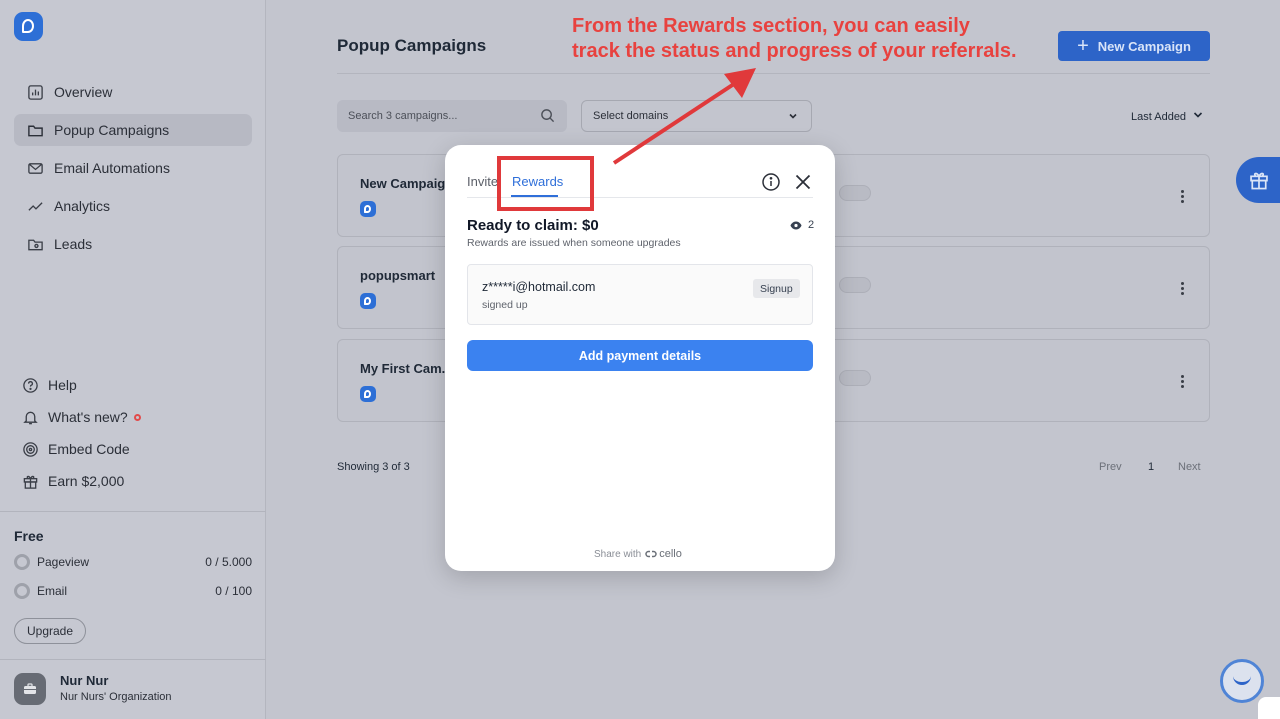 The width and height of the screenshot is (1280, 719). I want to click on share-text: Share with, so click(618, 554).